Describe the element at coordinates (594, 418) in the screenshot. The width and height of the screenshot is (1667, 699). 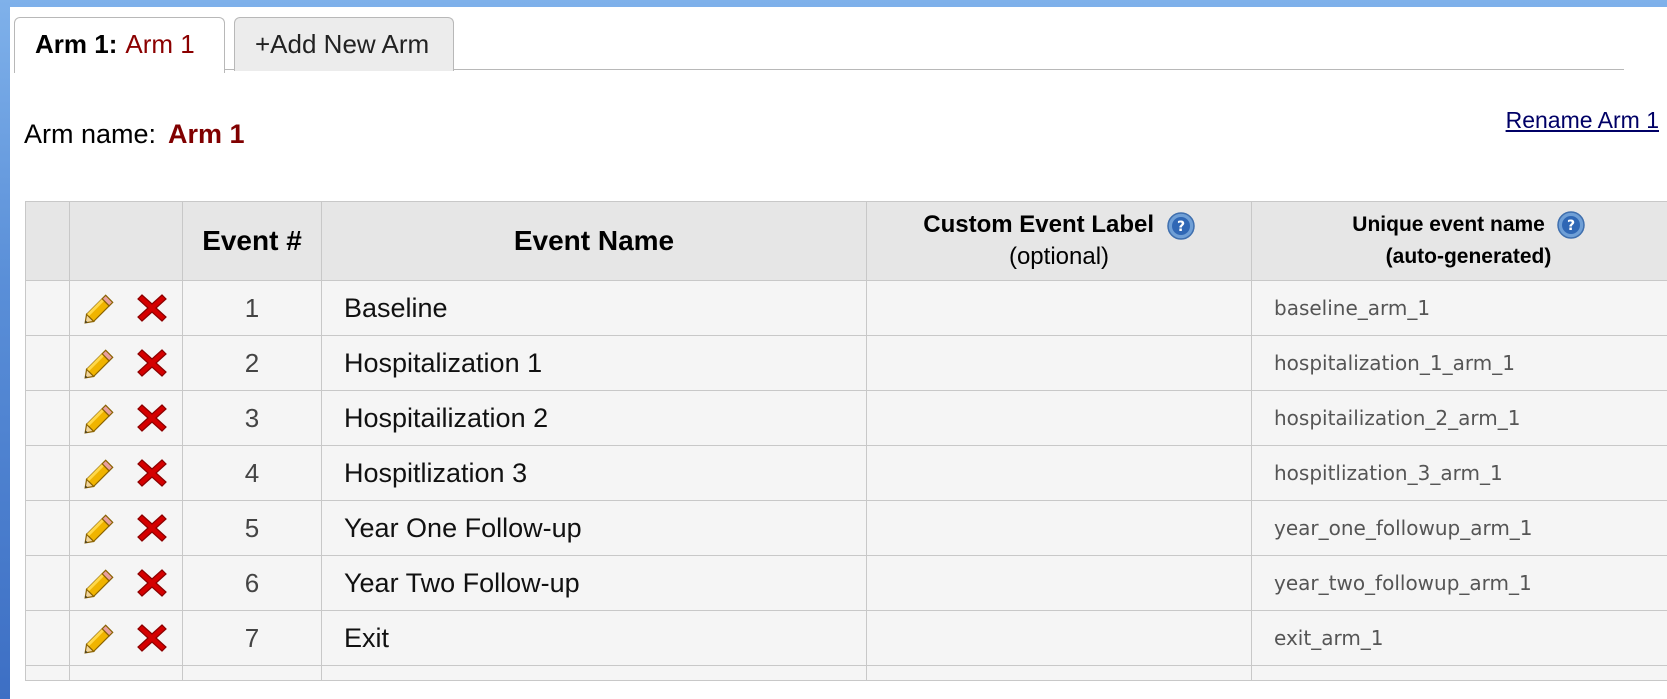
I see `event-name: Hospitailization 2` at that location.